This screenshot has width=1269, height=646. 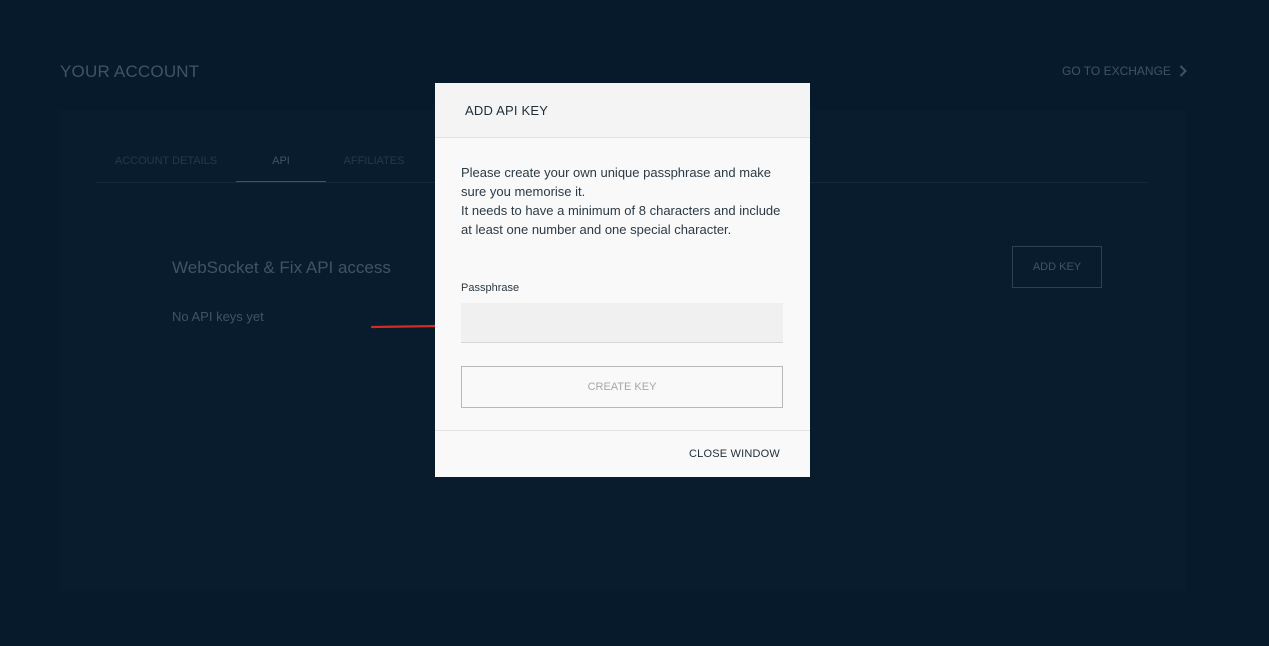 What do you see at coordinates (622, 110) in the screenshot?
I see `modal-header: ADD API KEY` at bounding box center [622, 110].